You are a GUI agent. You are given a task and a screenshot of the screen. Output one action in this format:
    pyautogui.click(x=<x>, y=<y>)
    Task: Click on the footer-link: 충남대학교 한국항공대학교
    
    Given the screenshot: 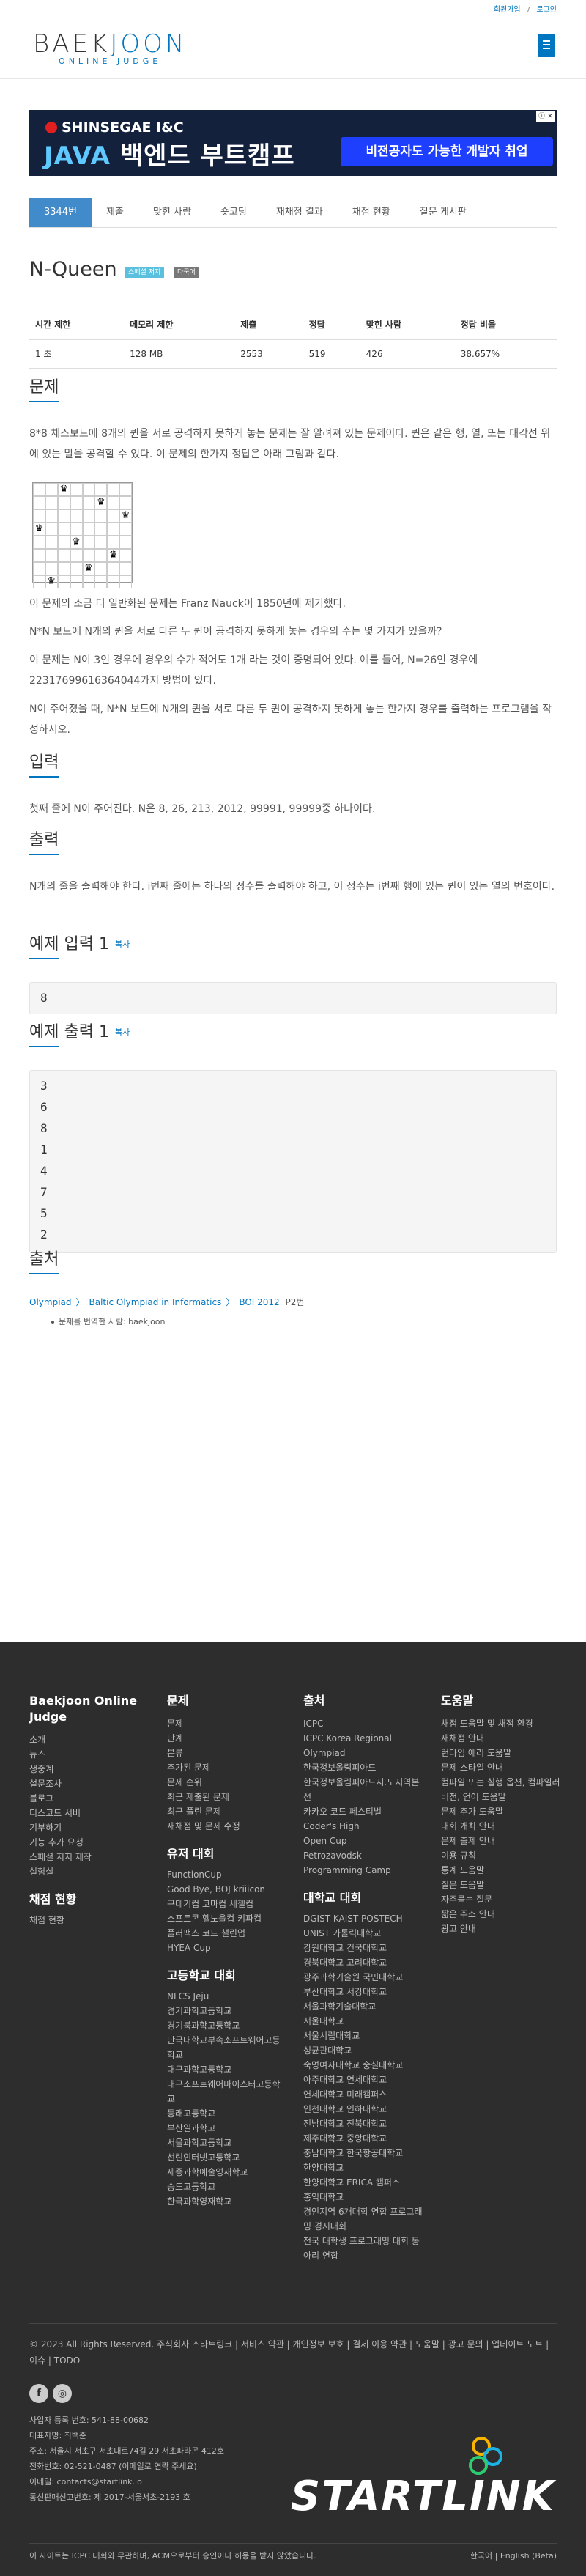 What is the action you would take?
    pyautogui.click(x=364, y=2153)
    